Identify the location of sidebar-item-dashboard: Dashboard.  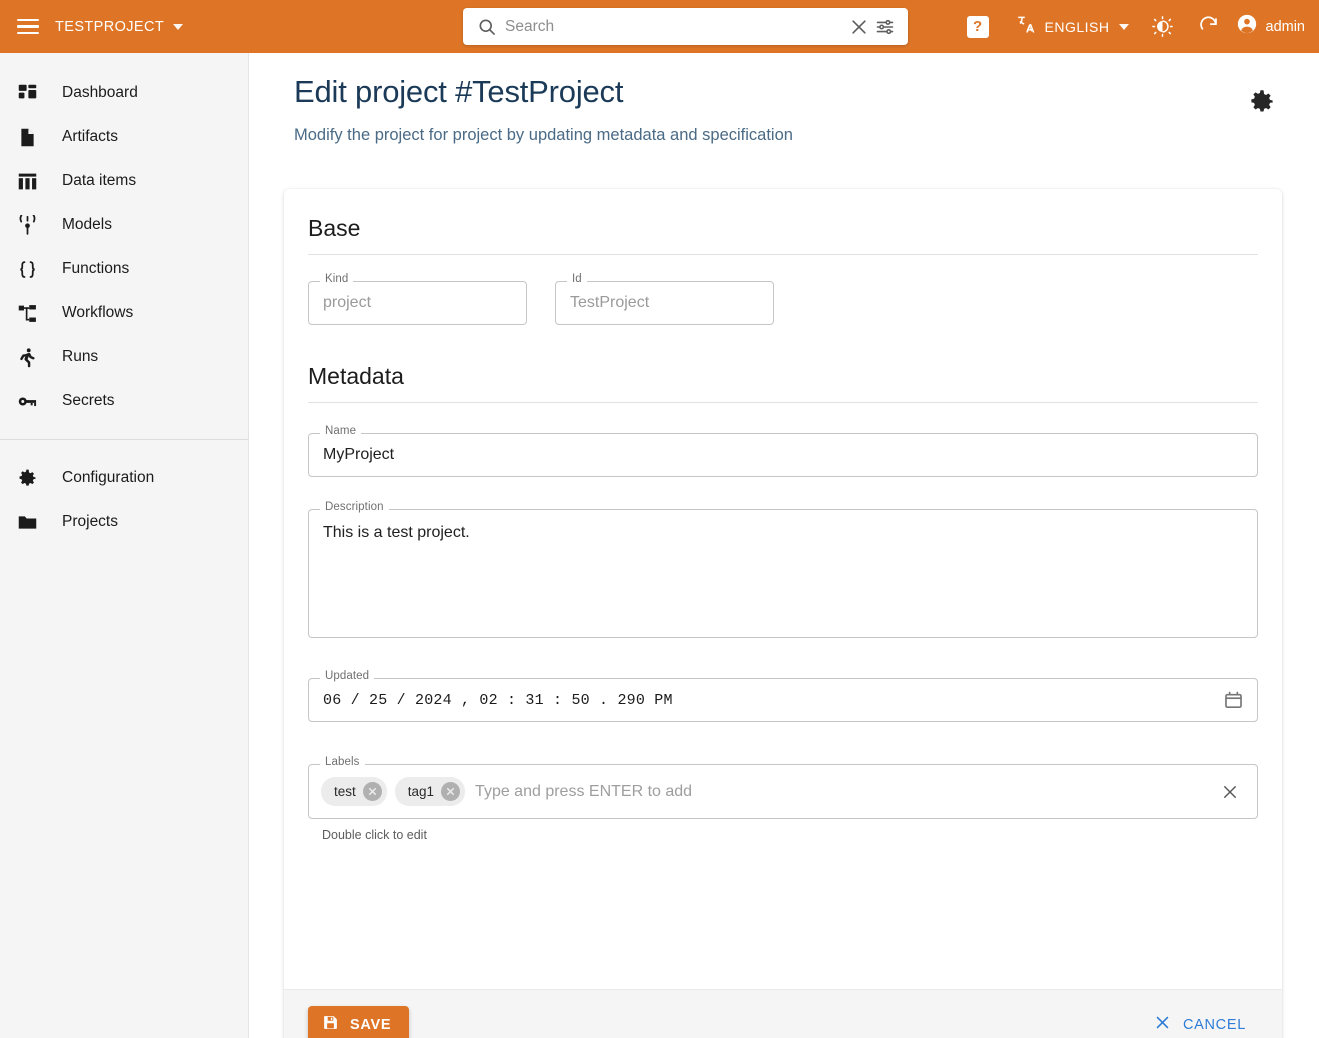
(124, 93).